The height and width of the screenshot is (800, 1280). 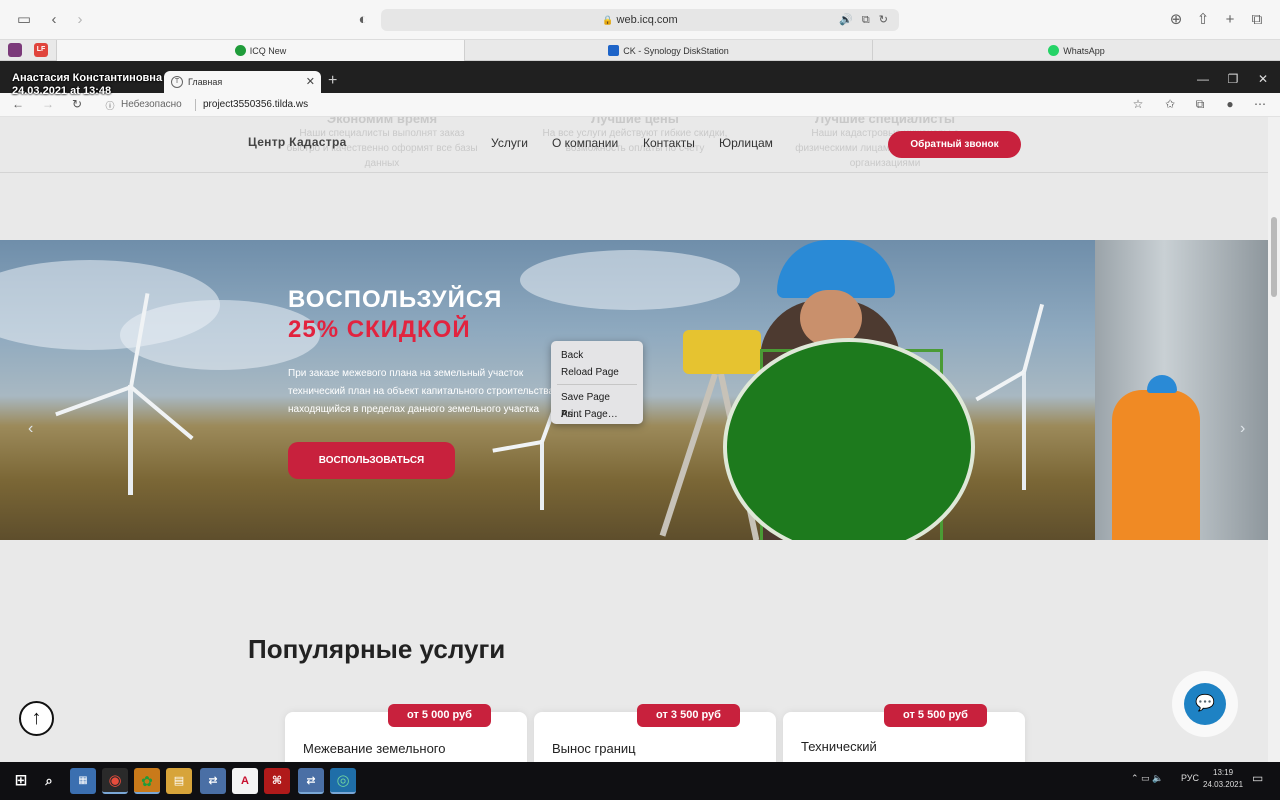 What do you see at coordinates (1230, 20) in the screenshot?
I see `new-tab-icon: +` at bounding box center [1230, 20].